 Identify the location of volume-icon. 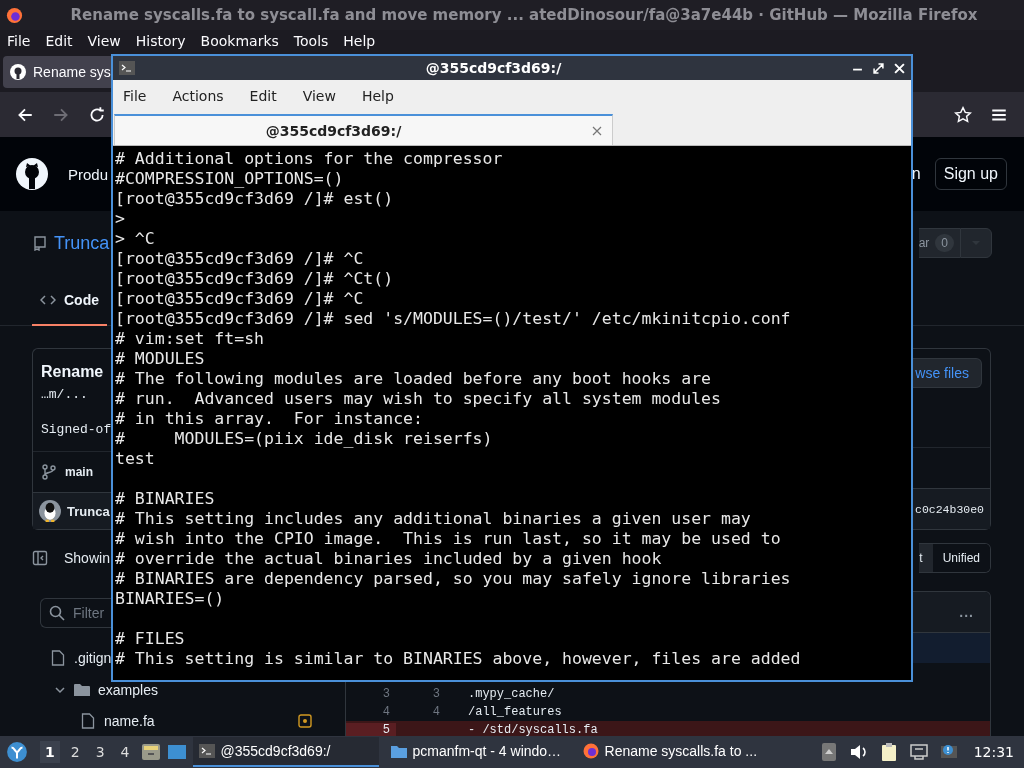
(858, 752).